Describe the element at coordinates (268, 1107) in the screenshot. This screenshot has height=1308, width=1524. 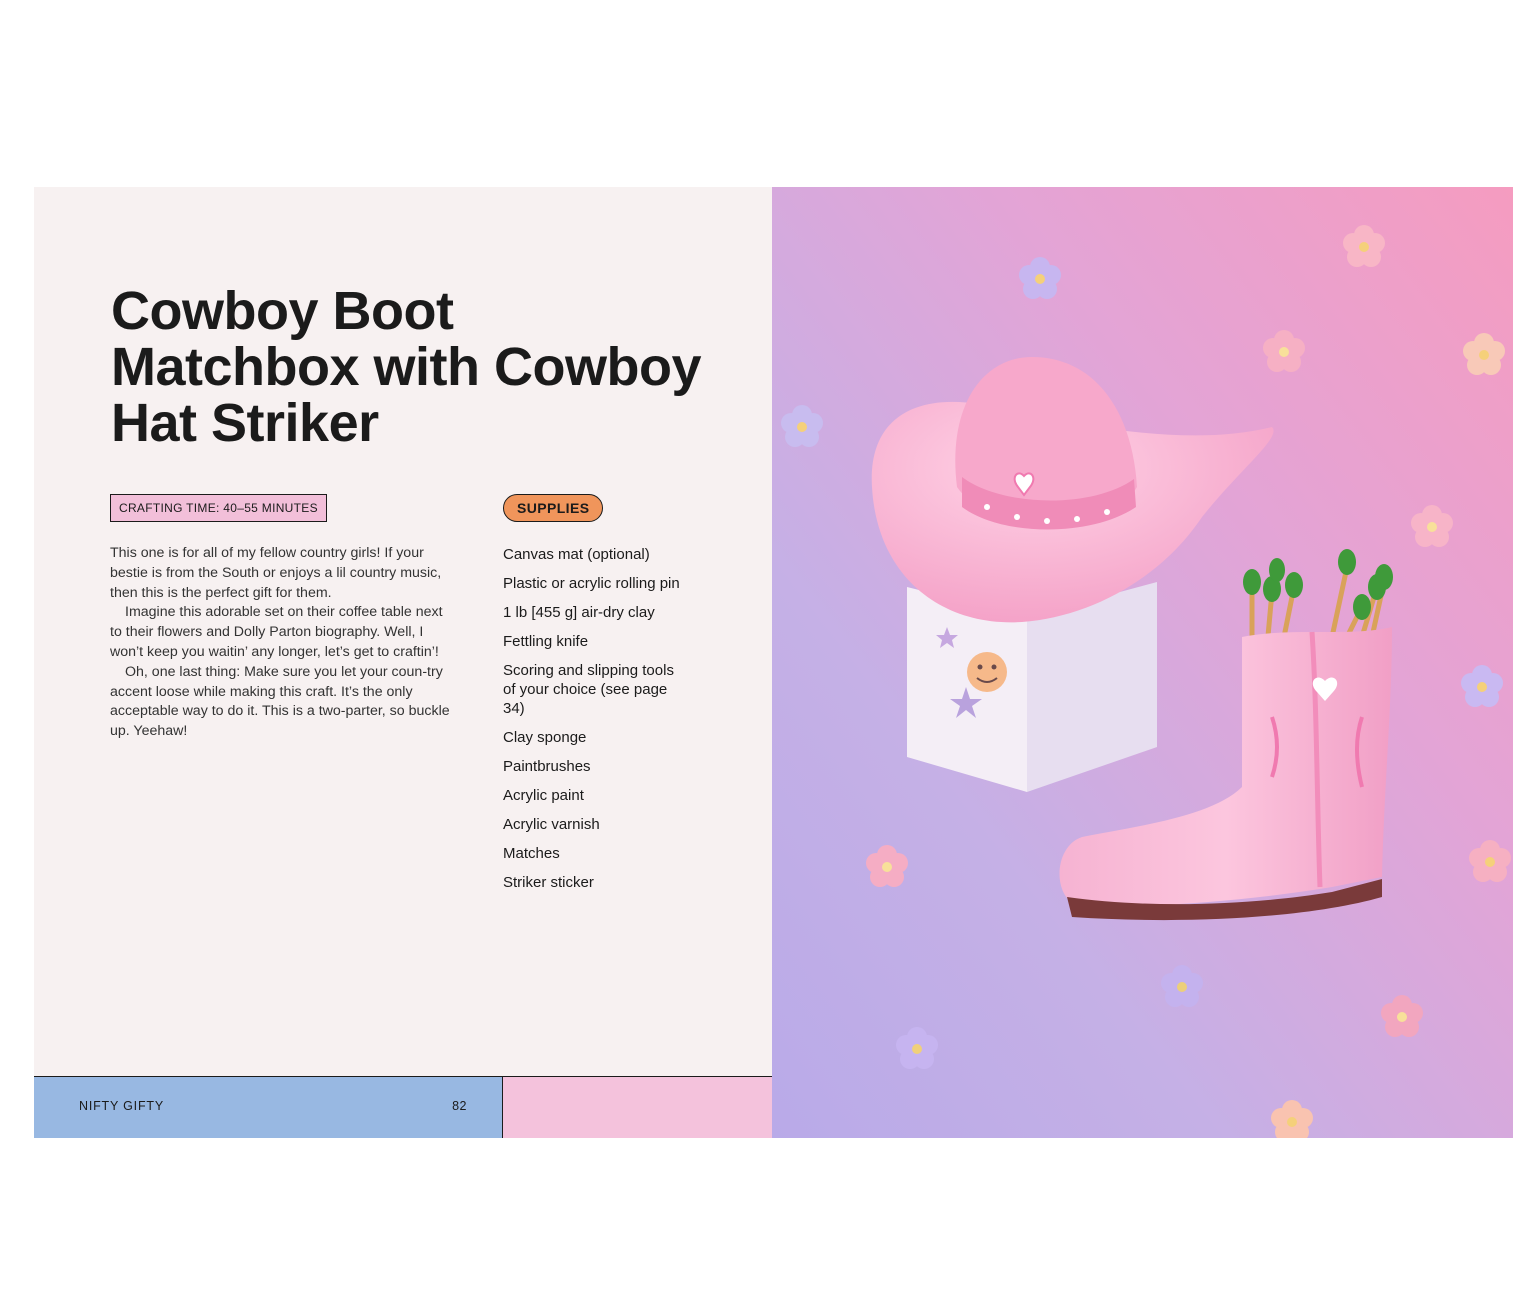
I see `footer-bar: NIFTY GIFTY 82` at that location.